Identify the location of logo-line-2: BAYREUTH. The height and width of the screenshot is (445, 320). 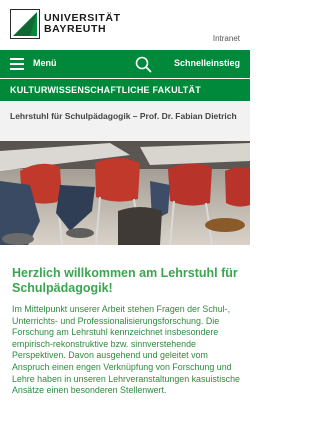
(75, 29).